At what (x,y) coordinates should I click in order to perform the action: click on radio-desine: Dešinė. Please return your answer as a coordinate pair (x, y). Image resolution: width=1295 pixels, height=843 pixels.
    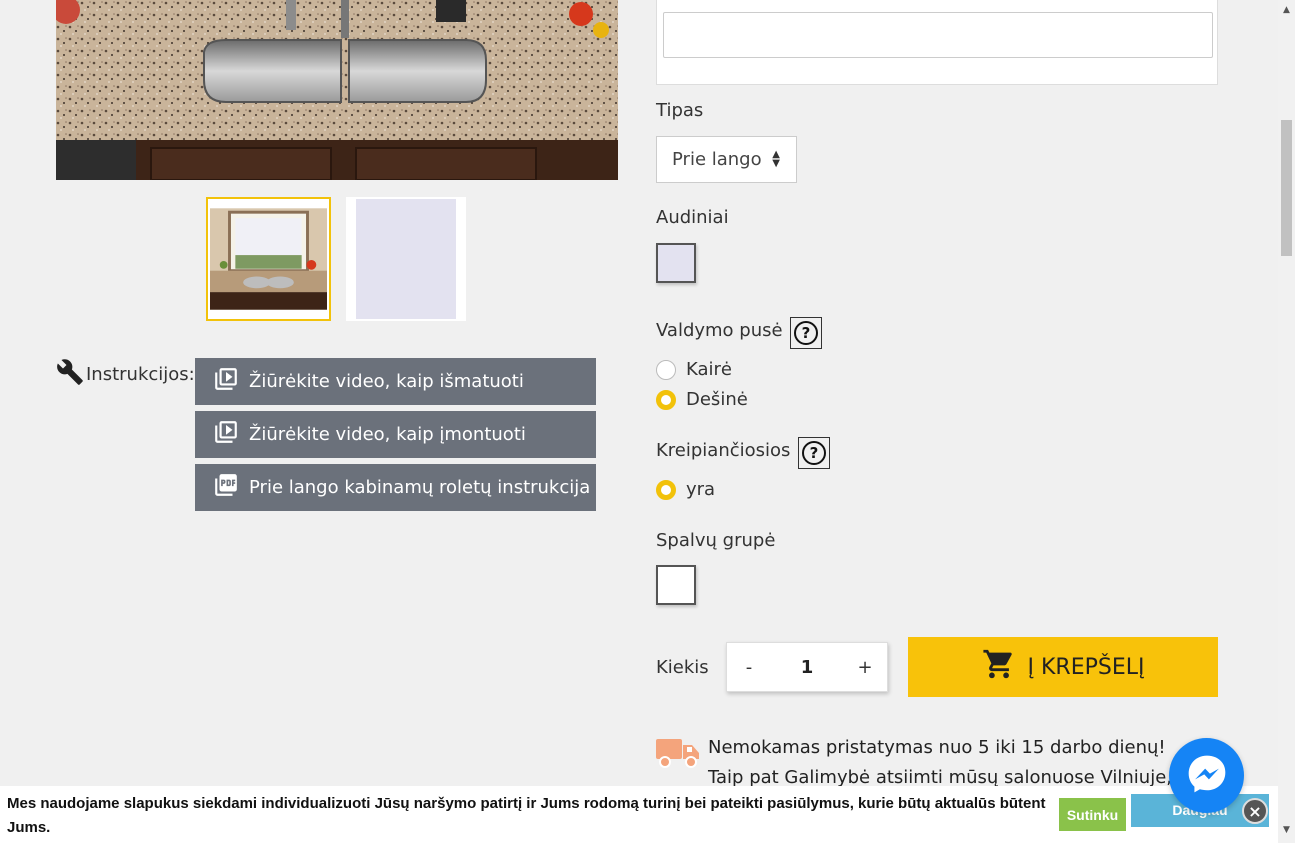
    Looking at the image, I should click on (702, 399).